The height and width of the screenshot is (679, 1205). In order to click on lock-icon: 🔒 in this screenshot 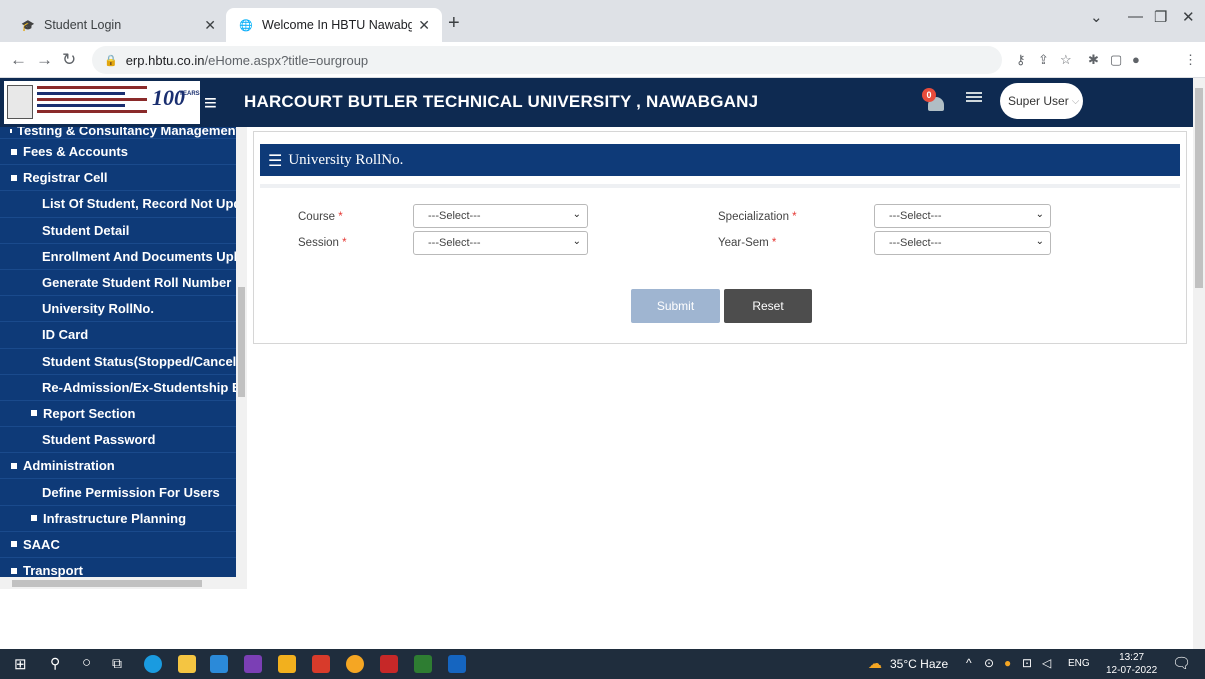, I will do `click(111, 60)`.